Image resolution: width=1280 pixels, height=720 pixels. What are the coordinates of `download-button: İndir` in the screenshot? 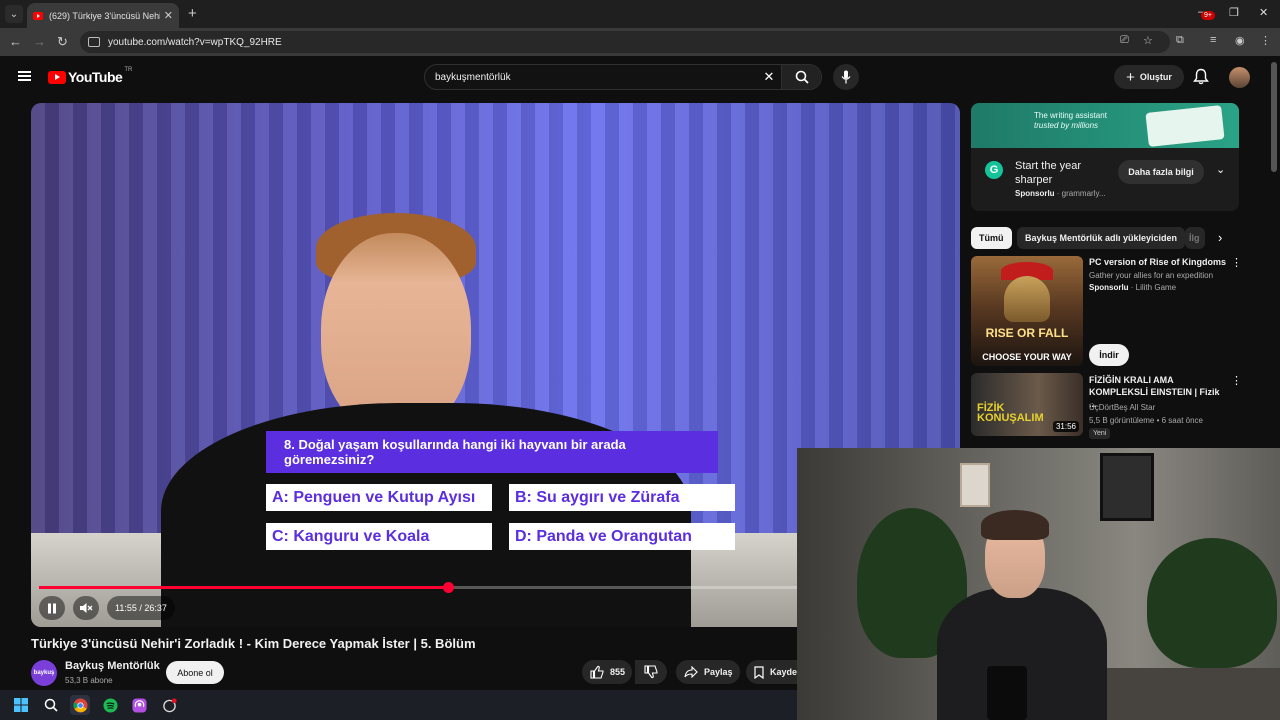 It's located at (1109, 355).